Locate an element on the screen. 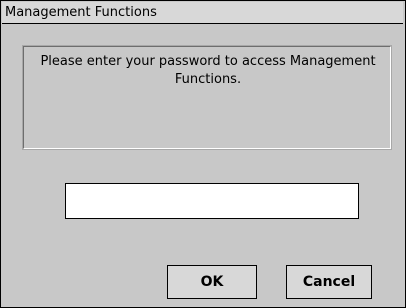  window-title: Management Functions is located at coordinates (81, 12).